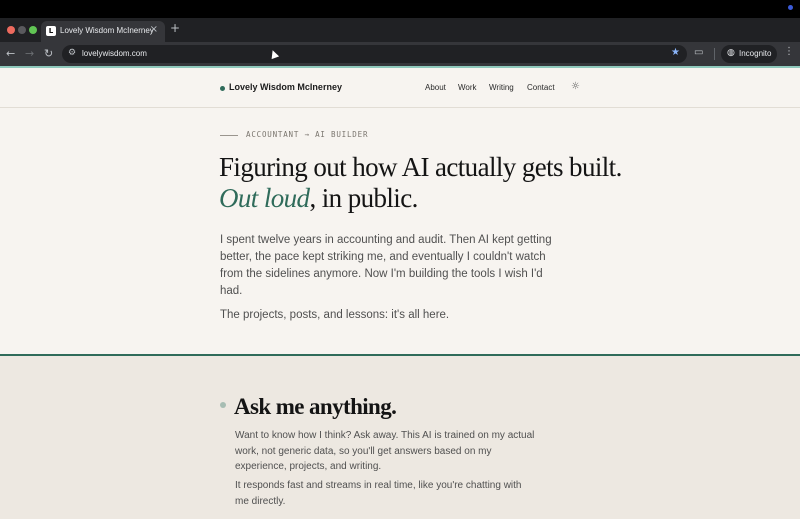 Image resolution: width=800 pixels, height=519 pixels. Describe the element at coordinates (107, 30) in the screenshot. I see `tab-title: Lovely Wisdom McInerney` at that location.